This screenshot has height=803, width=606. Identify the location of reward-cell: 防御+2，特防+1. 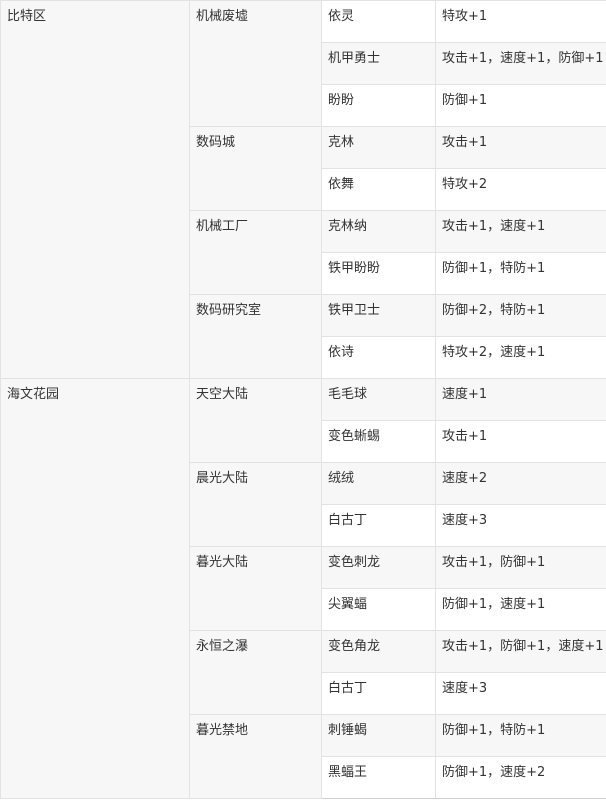
(520, 315).